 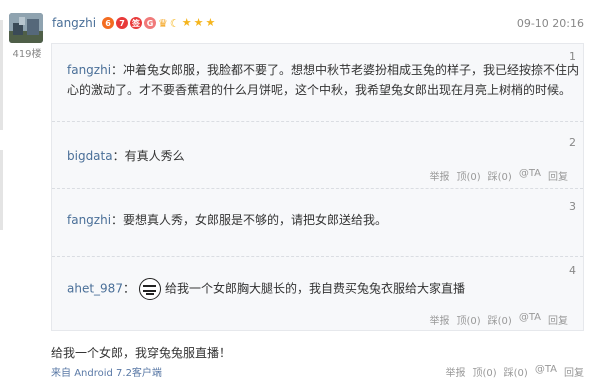 I want to click on post-actions: 举报 顶(0) 踩(0) @TA 回复, so click(x=514, y=371).